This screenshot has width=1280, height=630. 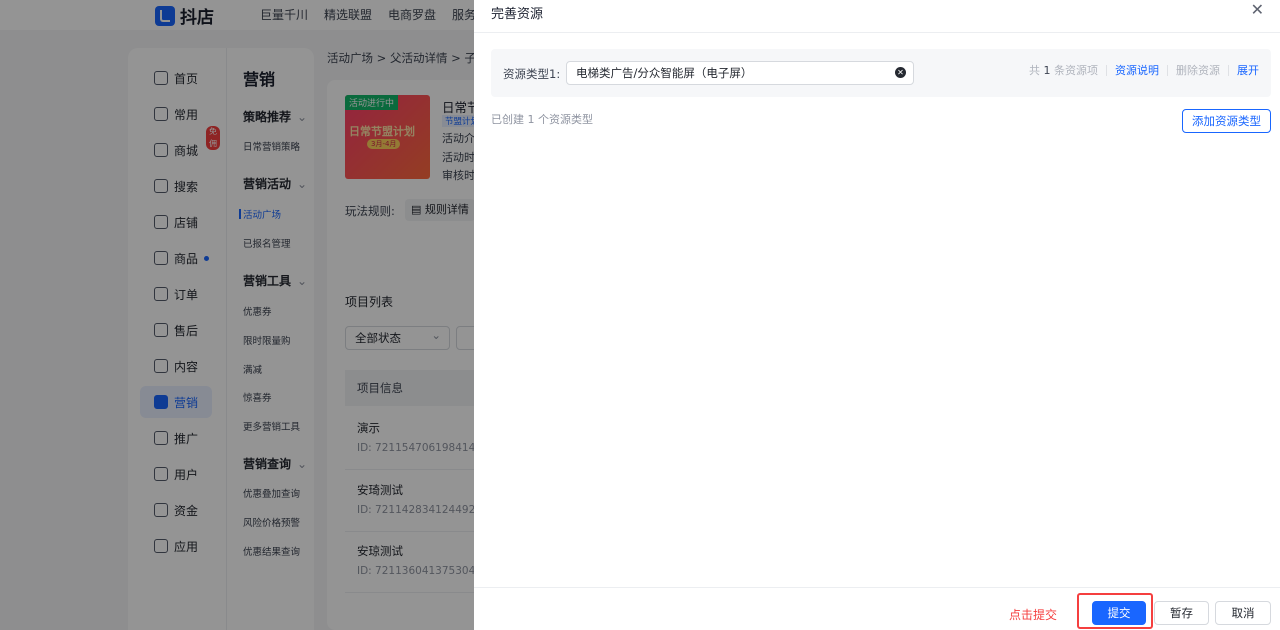 I want to click on resource-type-select: 电梯类广告/分众智能屏（电子屏） ✕, so click(x=740, y=73).